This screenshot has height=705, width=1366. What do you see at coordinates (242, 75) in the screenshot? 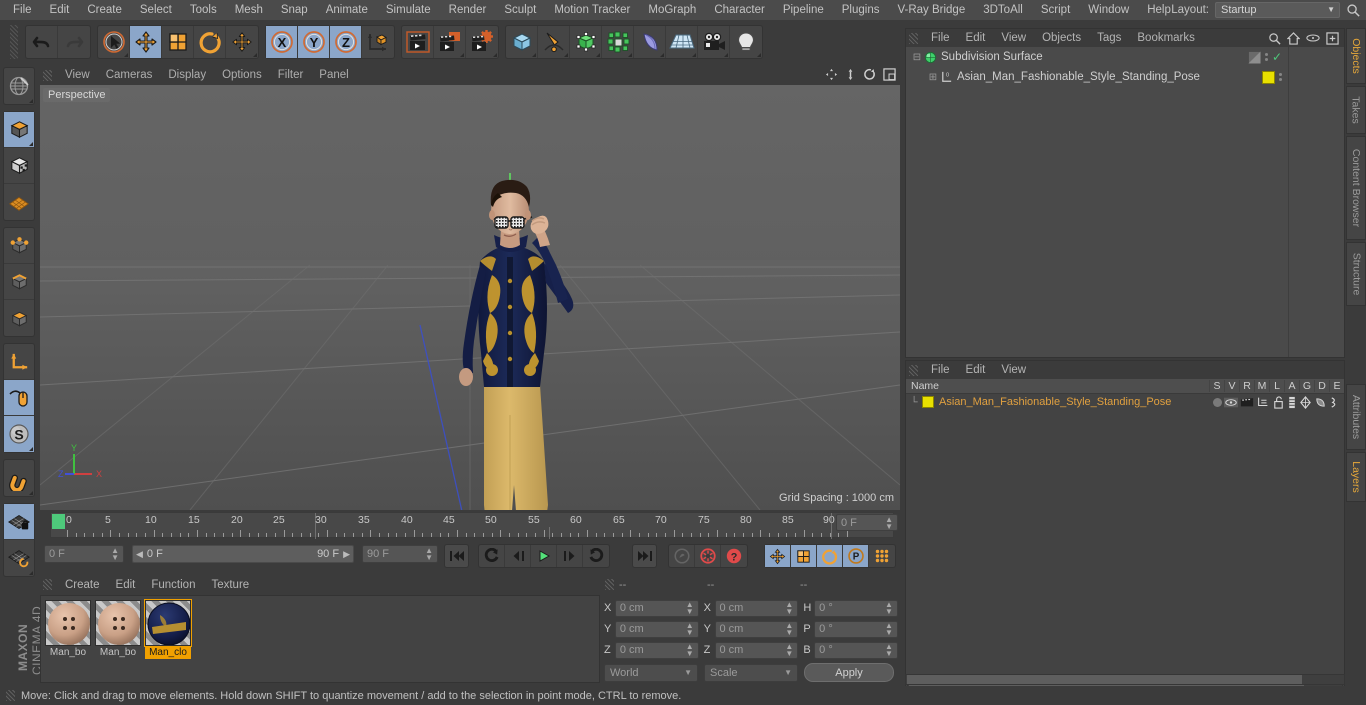
I see `viewport-menu-options: Options` at bounding box center [242, 75].